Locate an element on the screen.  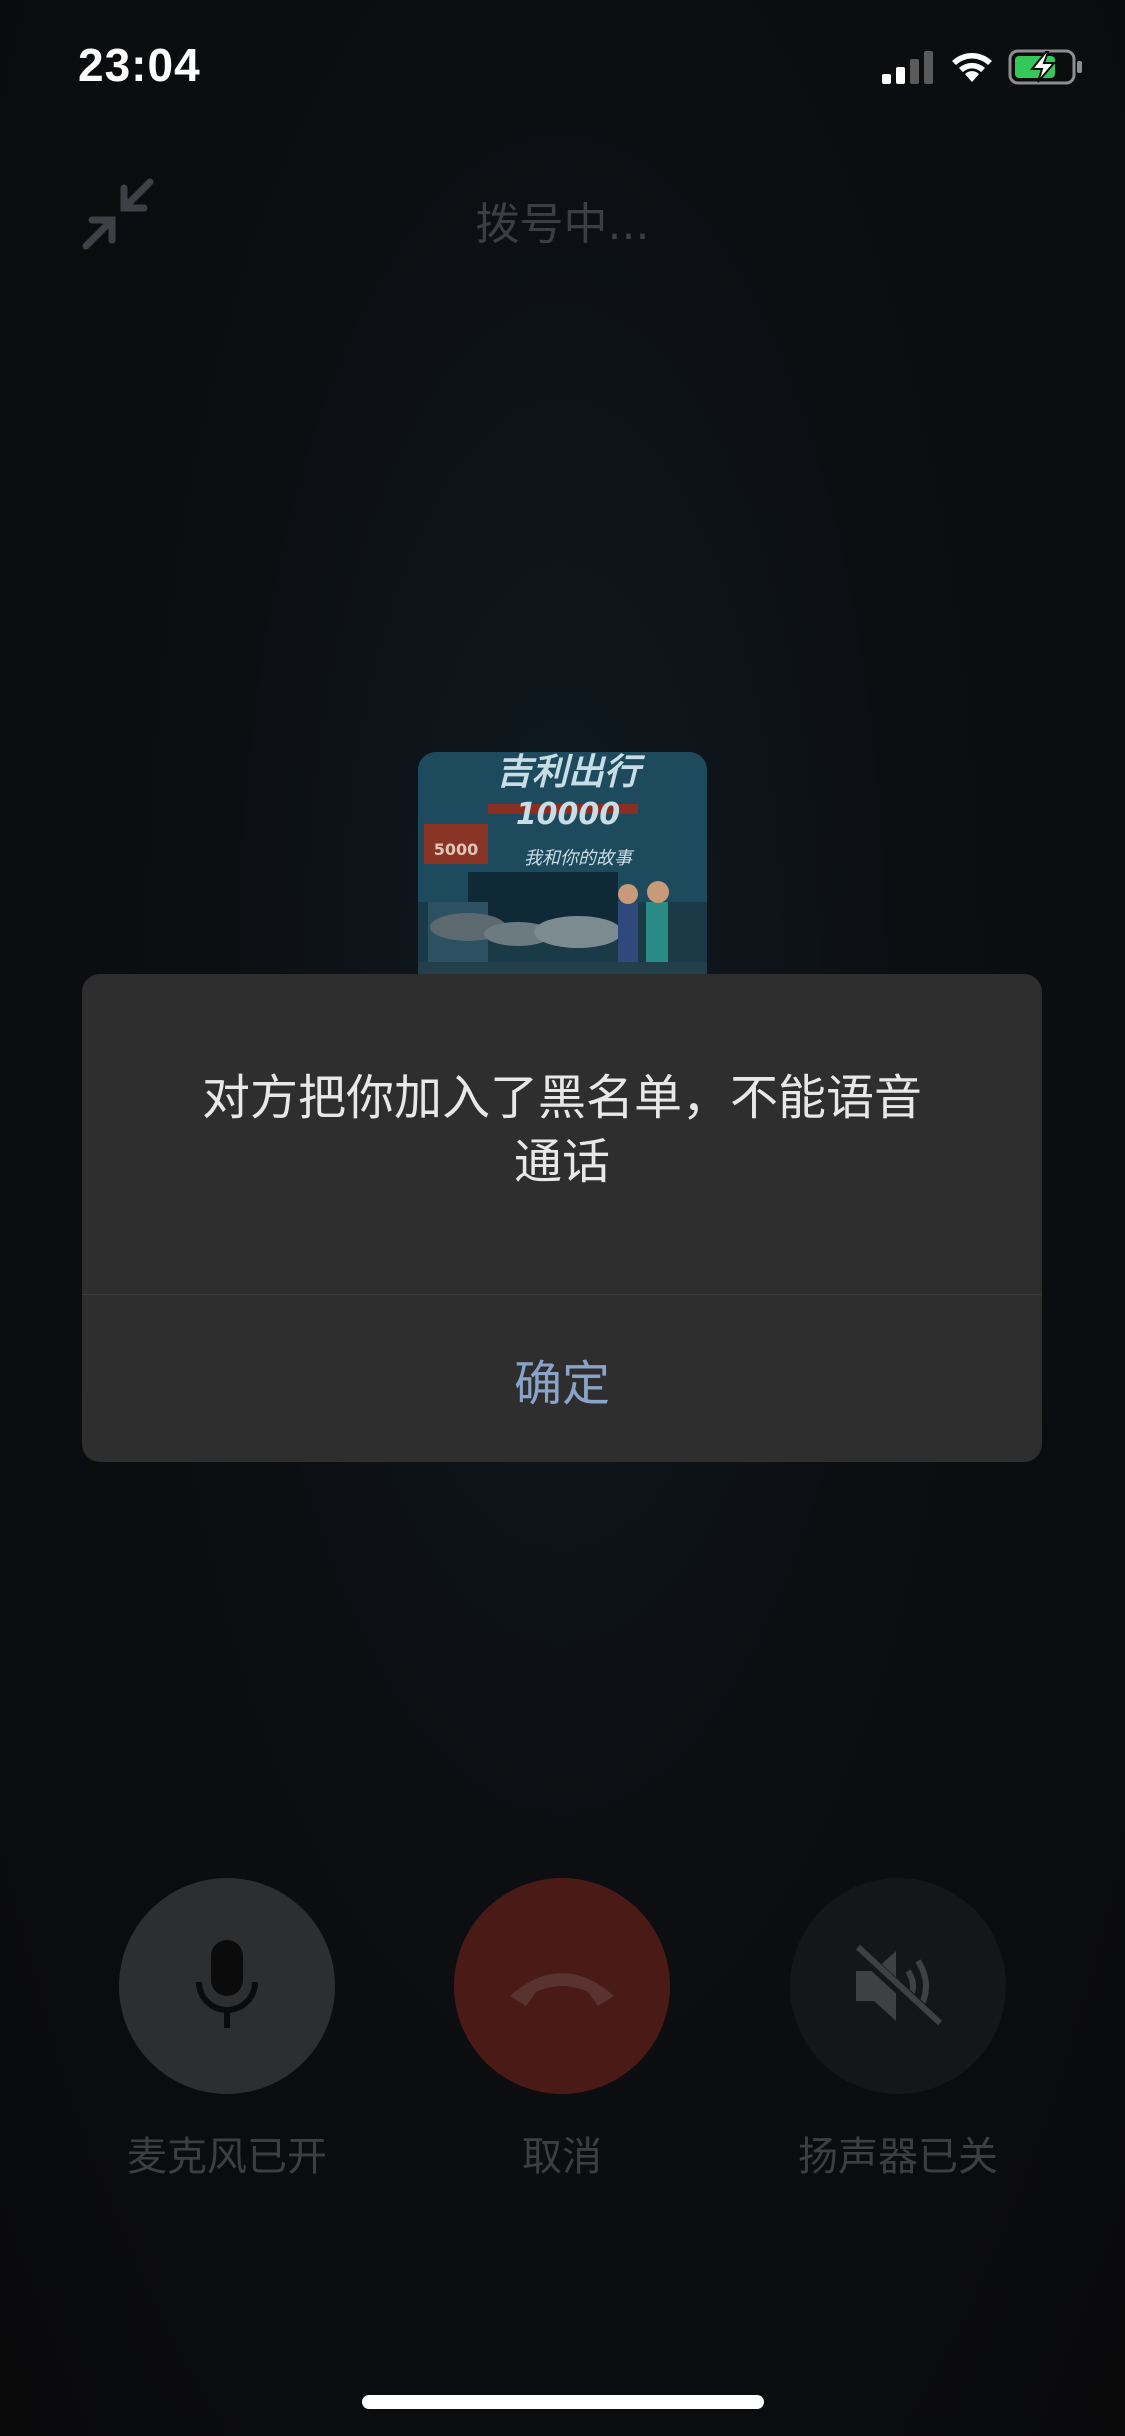
avatar-number-text: 10000 is located at coordinates (568, 814).